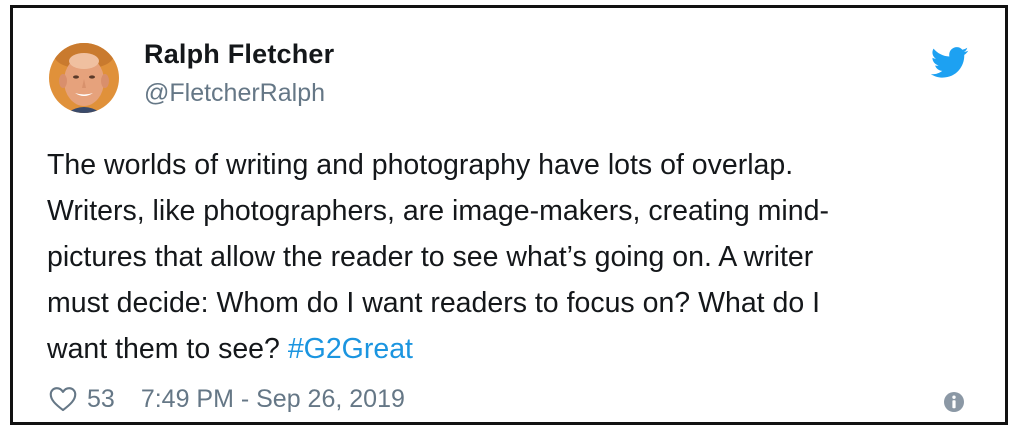 The image size is (1024, 439). I want to click on tweet-footer: 53 7:49 PM - Sep 26, 2019, so click(227, 399).